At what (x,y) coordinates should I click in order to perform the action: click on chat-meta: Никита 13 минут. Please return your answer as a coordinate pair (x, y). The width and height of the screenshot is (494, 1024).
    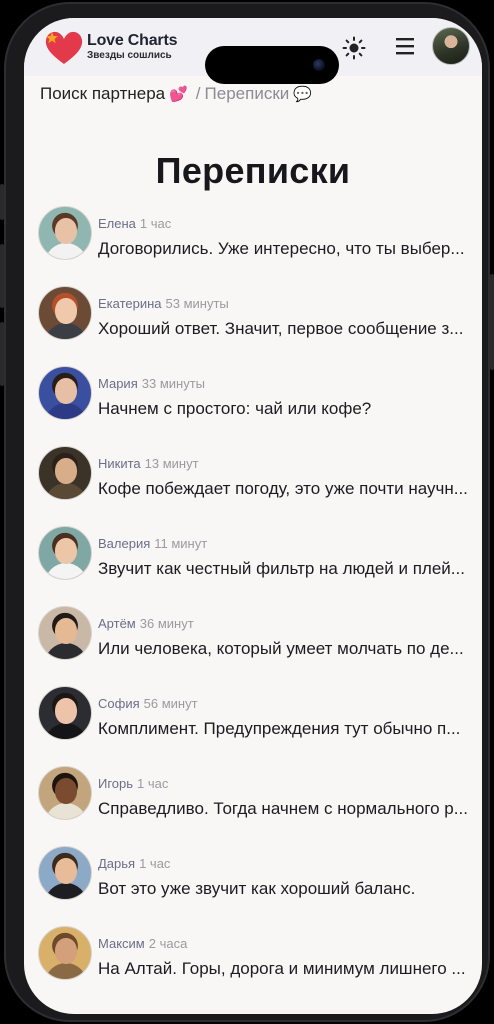
    Looking at the image, I should click on (148, 463).